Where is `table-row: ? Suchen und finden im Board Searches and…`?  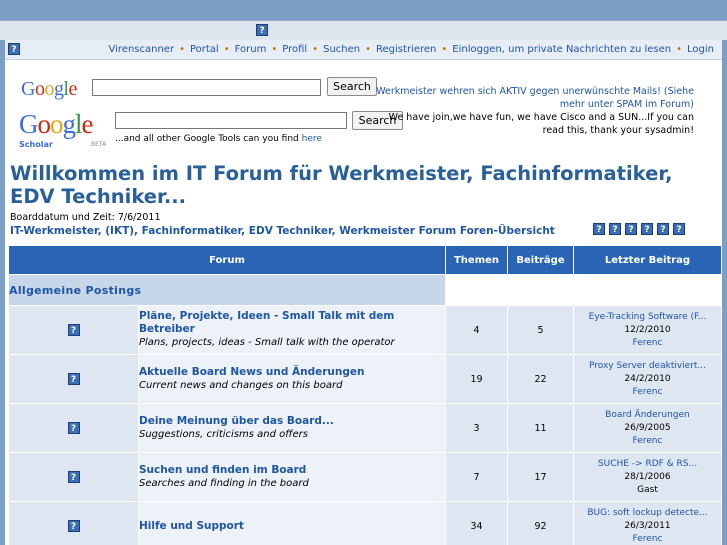
table-row: ? Suchen und finden im Board Searches and… is located at coordinates (365, 477).